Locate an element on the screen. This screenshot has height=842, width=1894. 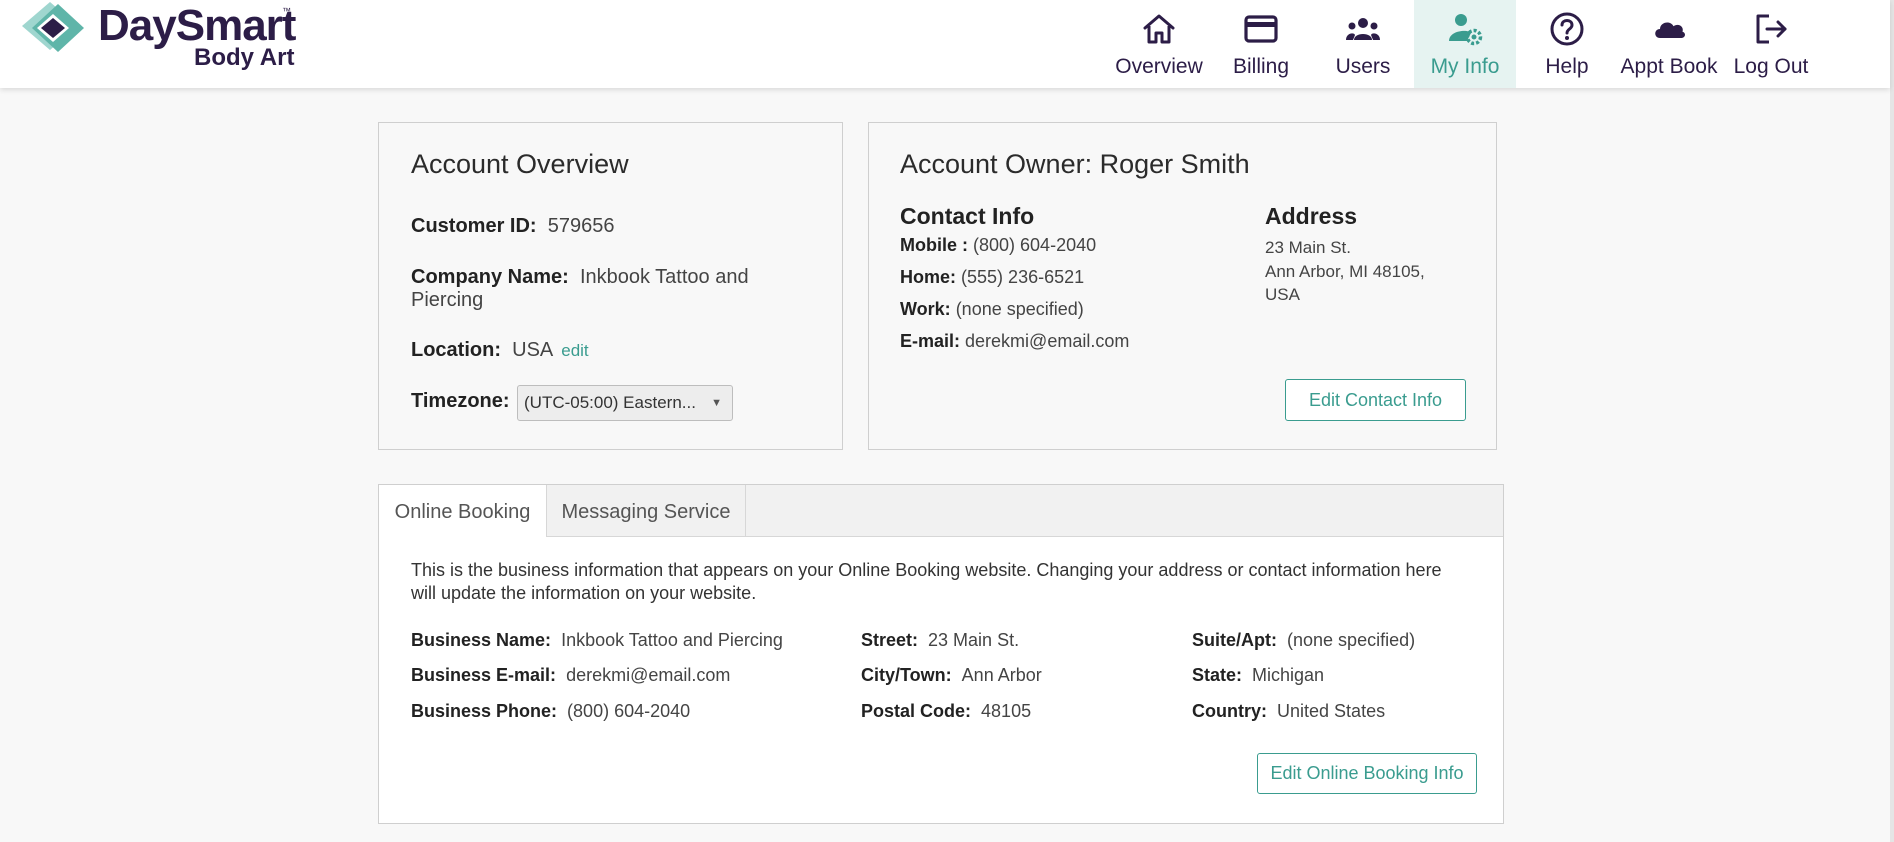
nav-label: My Info is located at coordinates (1465, 66).